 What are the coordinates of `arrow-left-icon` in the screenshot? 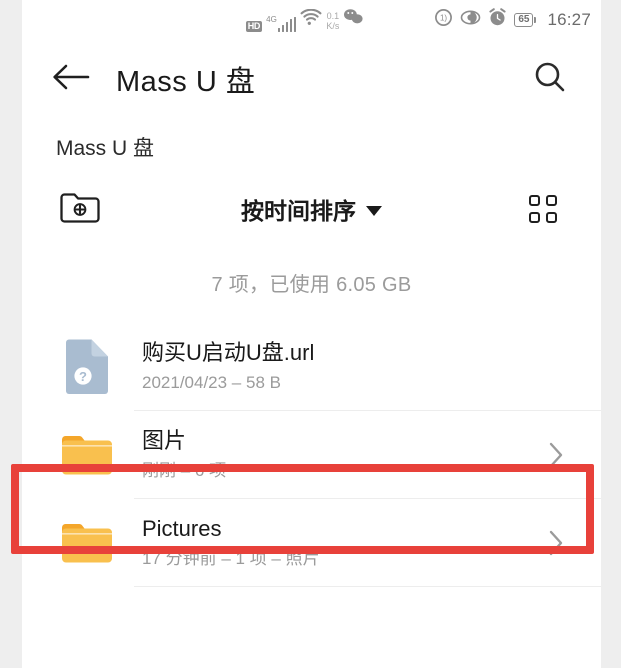 It's located at (71, 79).